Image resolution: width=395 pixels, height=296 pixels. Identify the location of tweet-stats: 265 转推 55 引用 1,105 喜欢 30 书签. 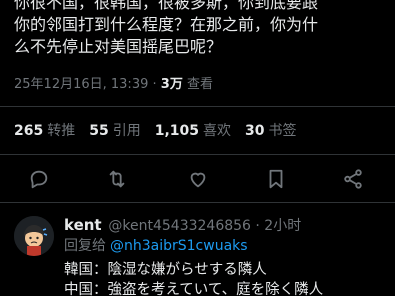
(155, 131).